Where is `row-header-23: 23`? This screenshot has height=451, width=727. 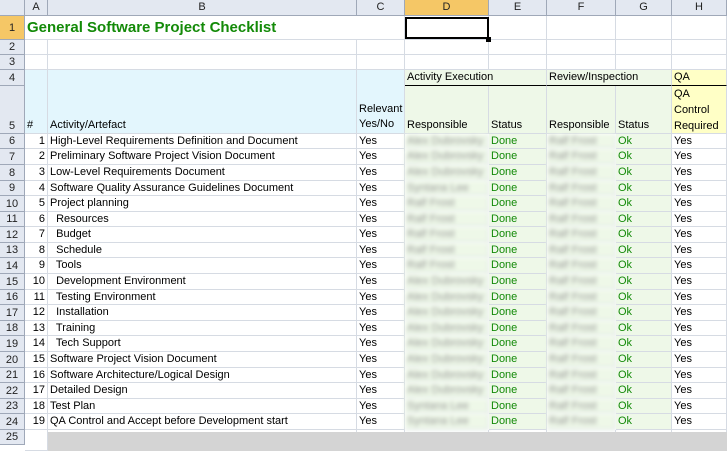 row-header-23: 23 is located at coordinates (12, 406).